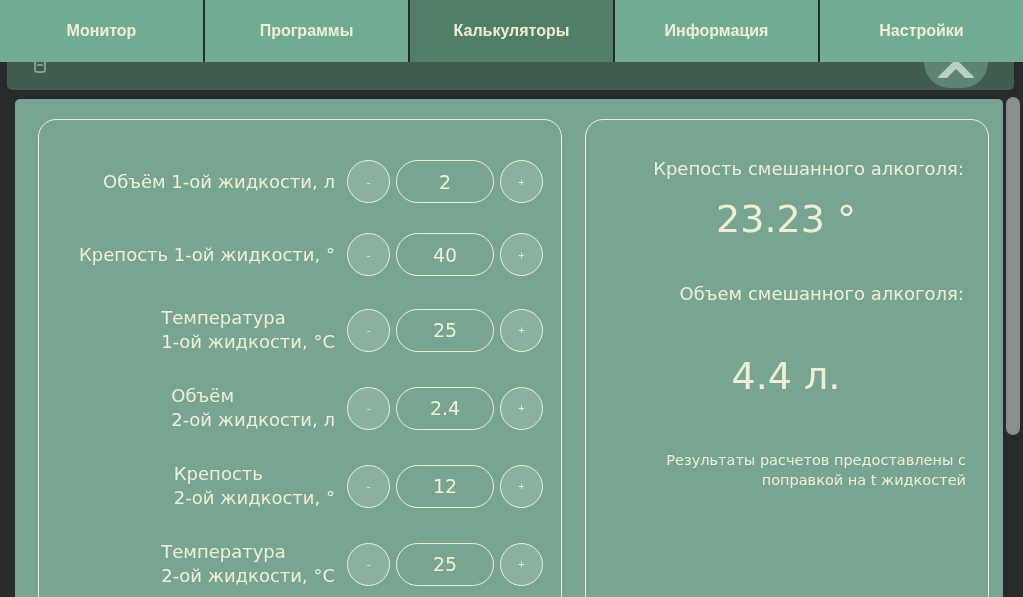 The height and width of the screenshot is (597, 1023). What do you see at coordinates (956, 70) in the screenshot?
I see `chevron-icon` at bounding box center [956, 70].